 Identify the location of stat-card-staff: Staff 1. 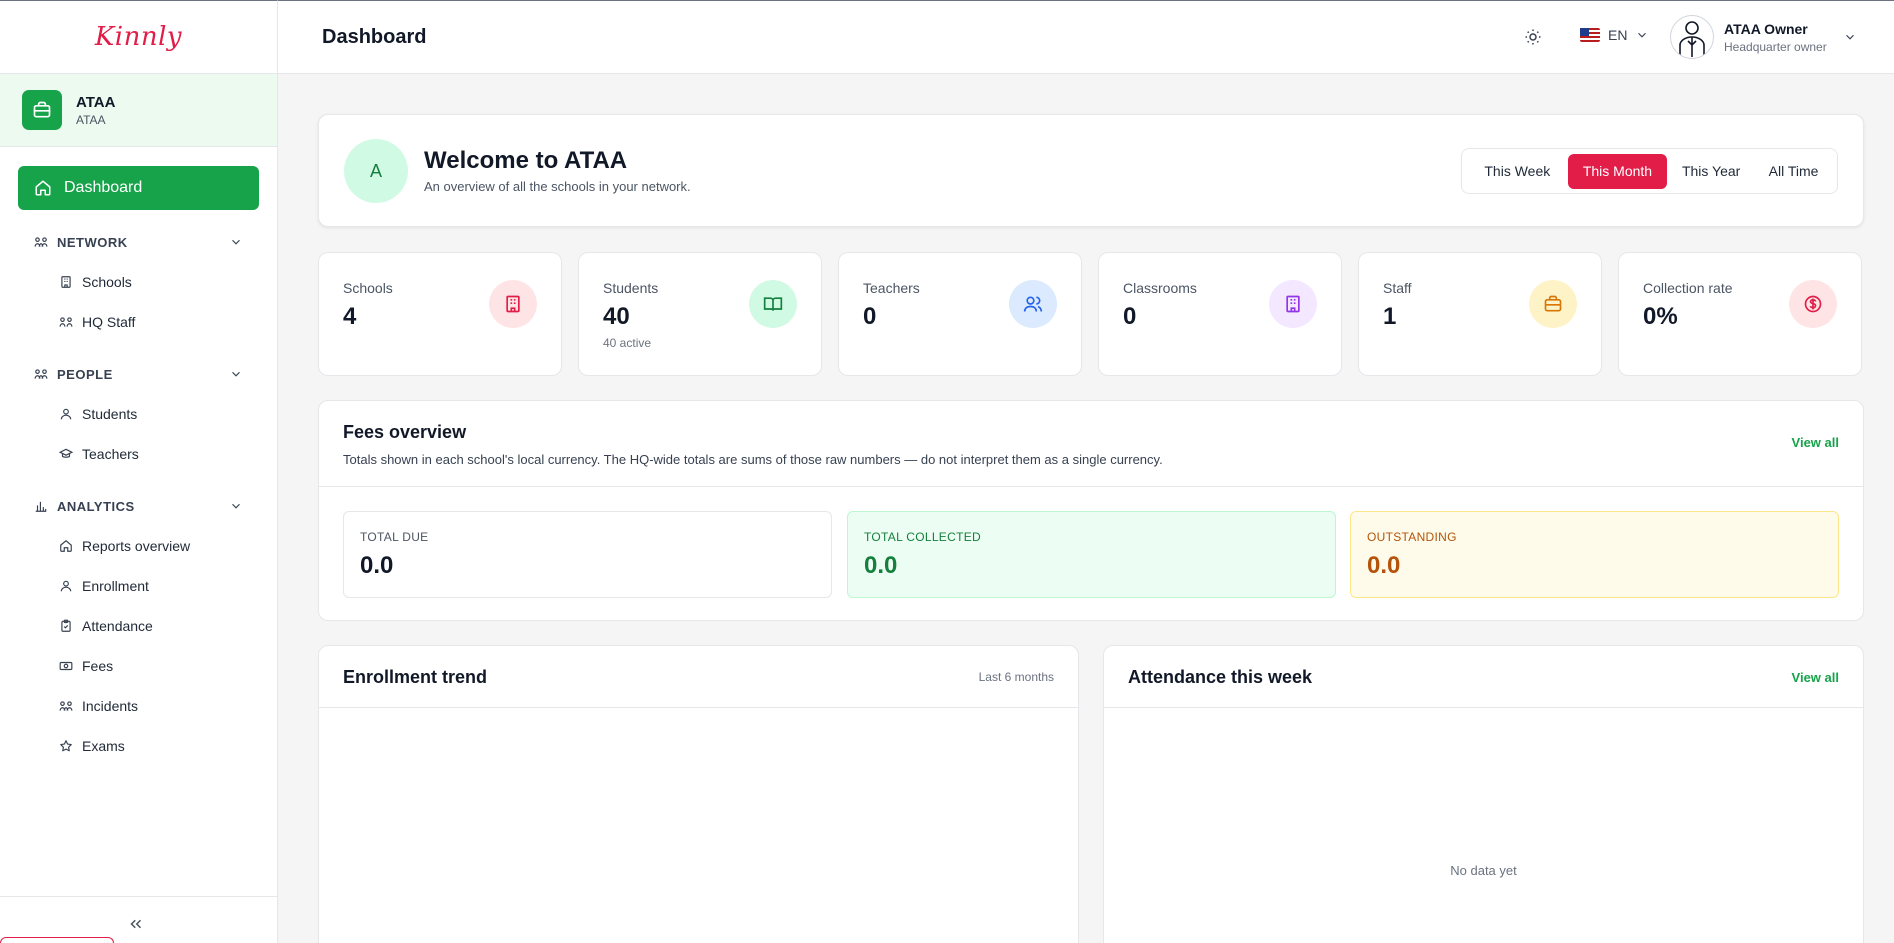
(1480, 314).